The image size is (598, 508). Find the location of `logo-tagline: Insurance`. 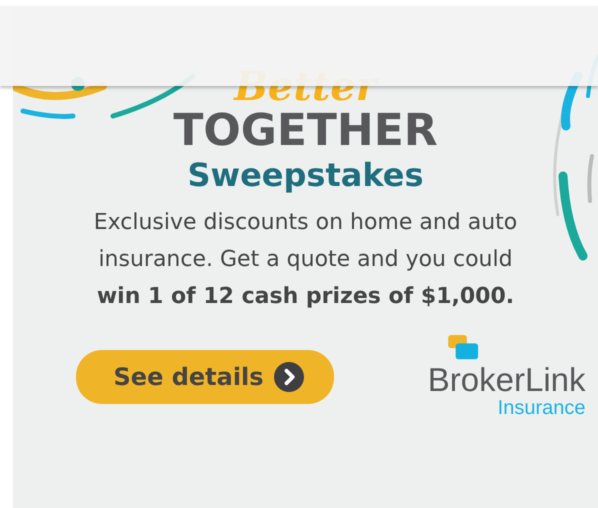

logo-tagline: Insurance is located at coordinates (542, 408).